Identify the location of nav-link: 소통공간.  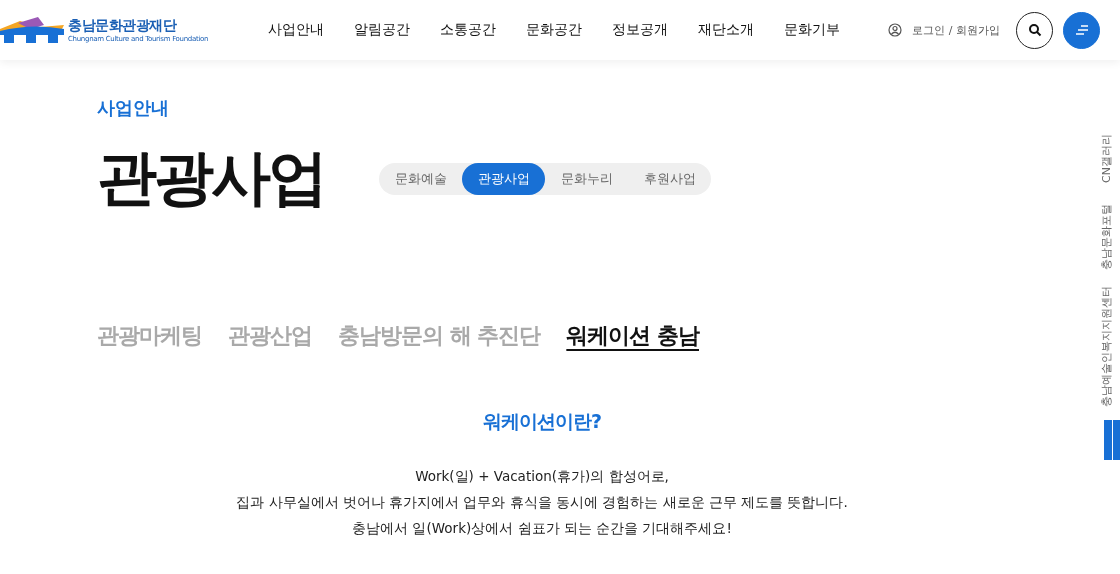
(468, 30).